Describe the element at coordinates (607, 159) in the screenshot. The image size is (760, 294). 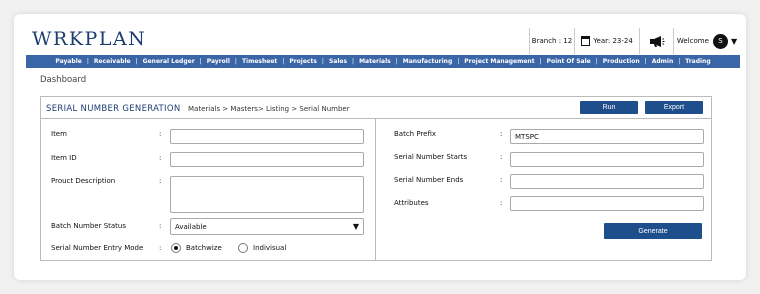
I see `serial-starts-input` at that location.